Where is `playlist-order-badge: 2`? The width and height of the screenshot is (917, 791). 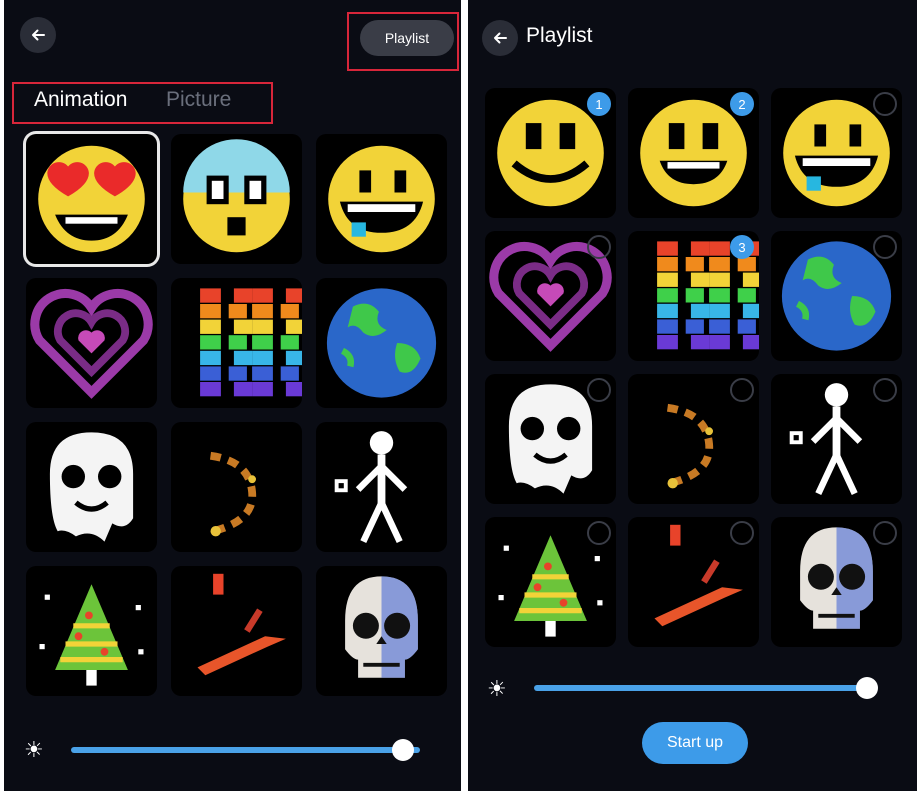
playlist-order-badge: 2 is located at coordinates (742, 104).